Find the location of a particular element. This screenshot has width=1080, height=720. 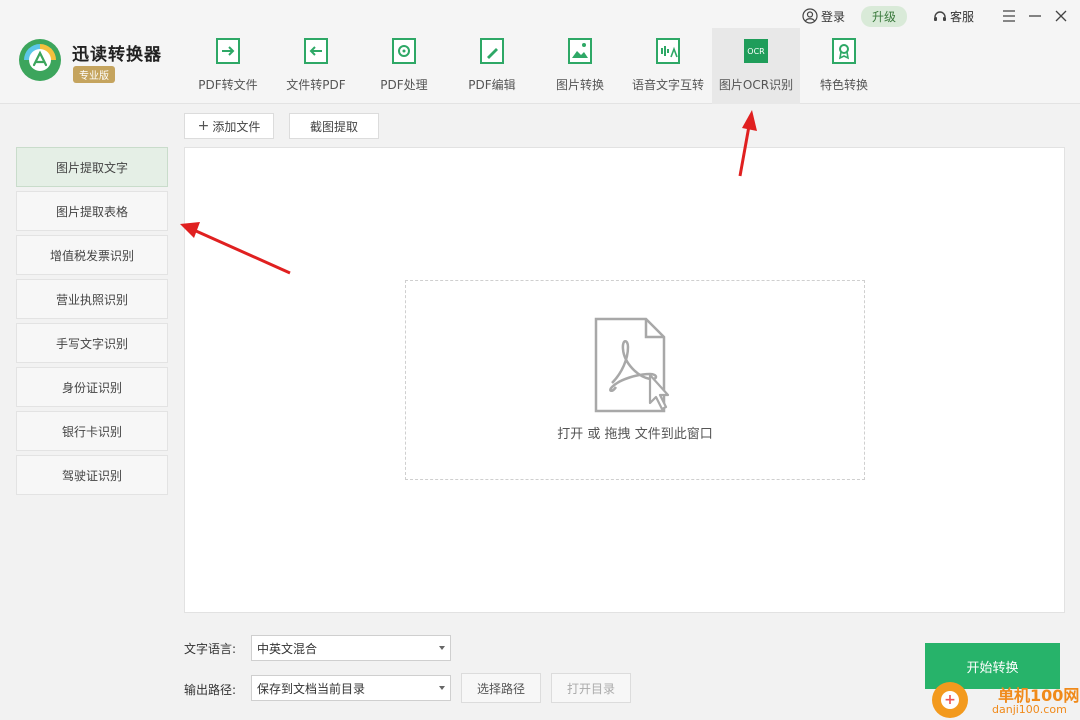

user-icon is located at coordinates (810, 16).